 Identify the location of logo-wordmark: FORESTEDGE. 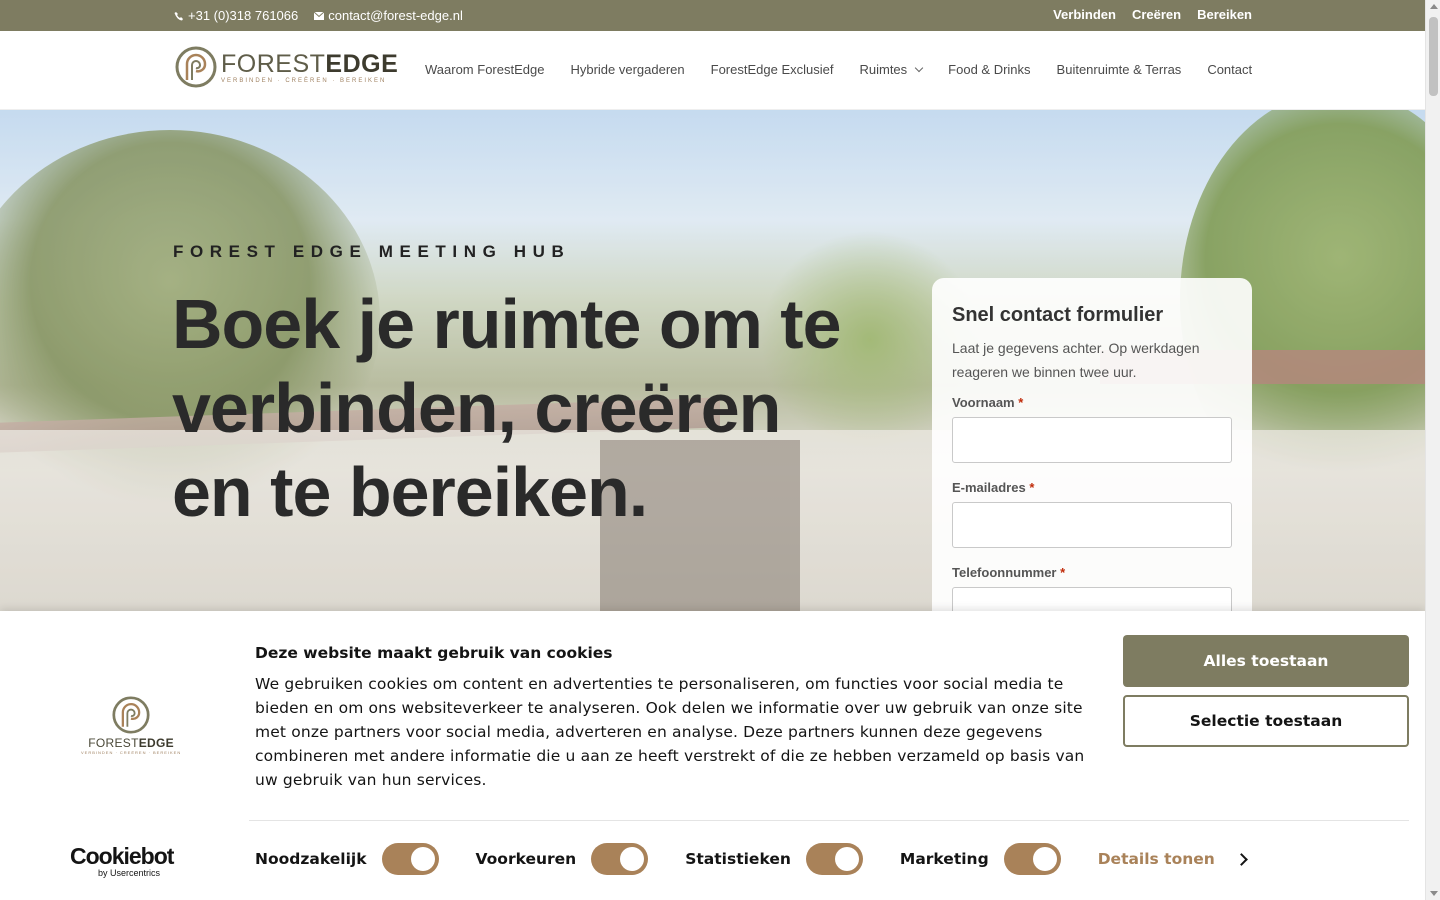
(310, 63).